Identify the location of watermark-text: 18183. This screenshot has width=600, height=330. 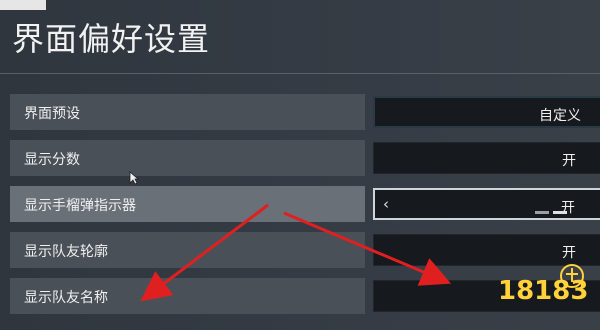
(543, 291).